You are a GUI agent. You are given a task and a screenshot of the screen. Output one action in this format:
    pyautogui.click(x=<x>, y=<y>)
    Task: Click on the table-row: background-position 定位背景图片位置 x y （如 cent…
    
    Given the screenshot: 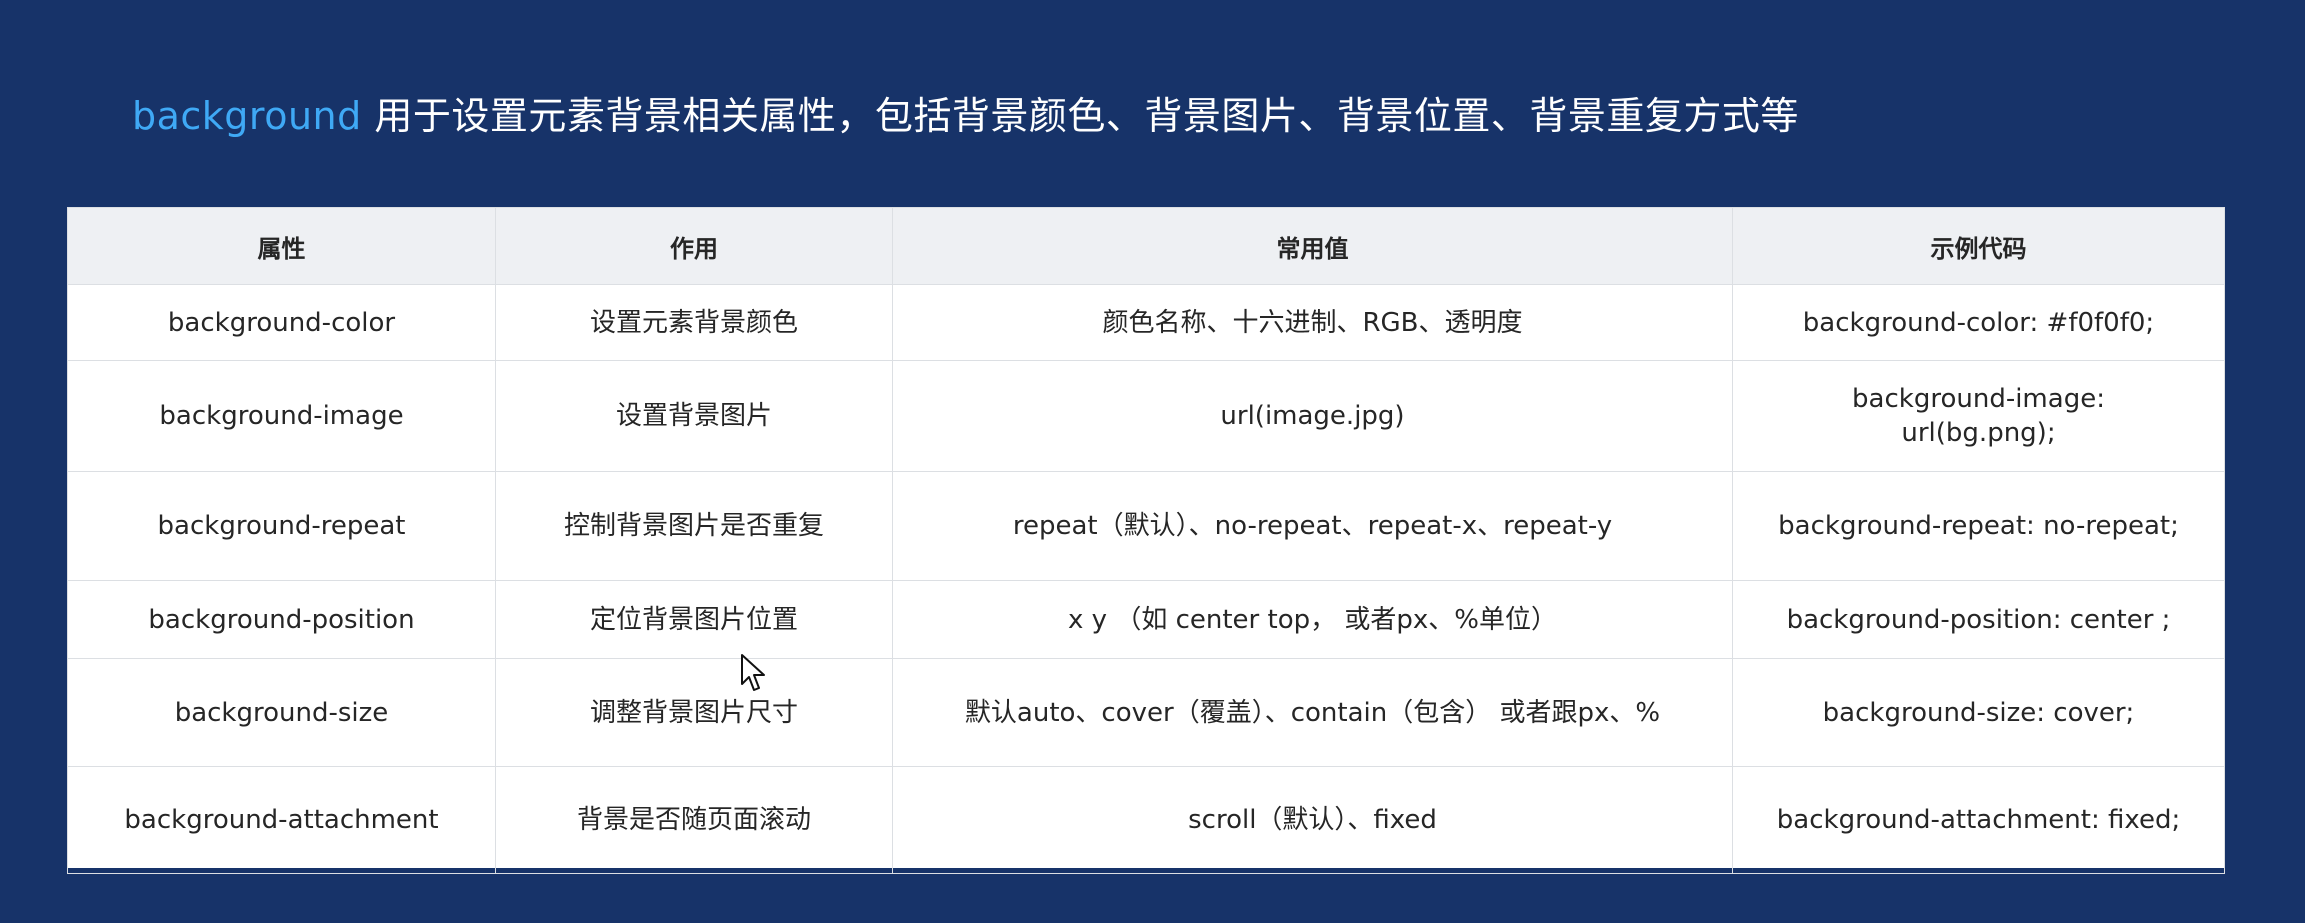 What is the action you would take?
    pyautogui.click(x=1146, y=619)
    